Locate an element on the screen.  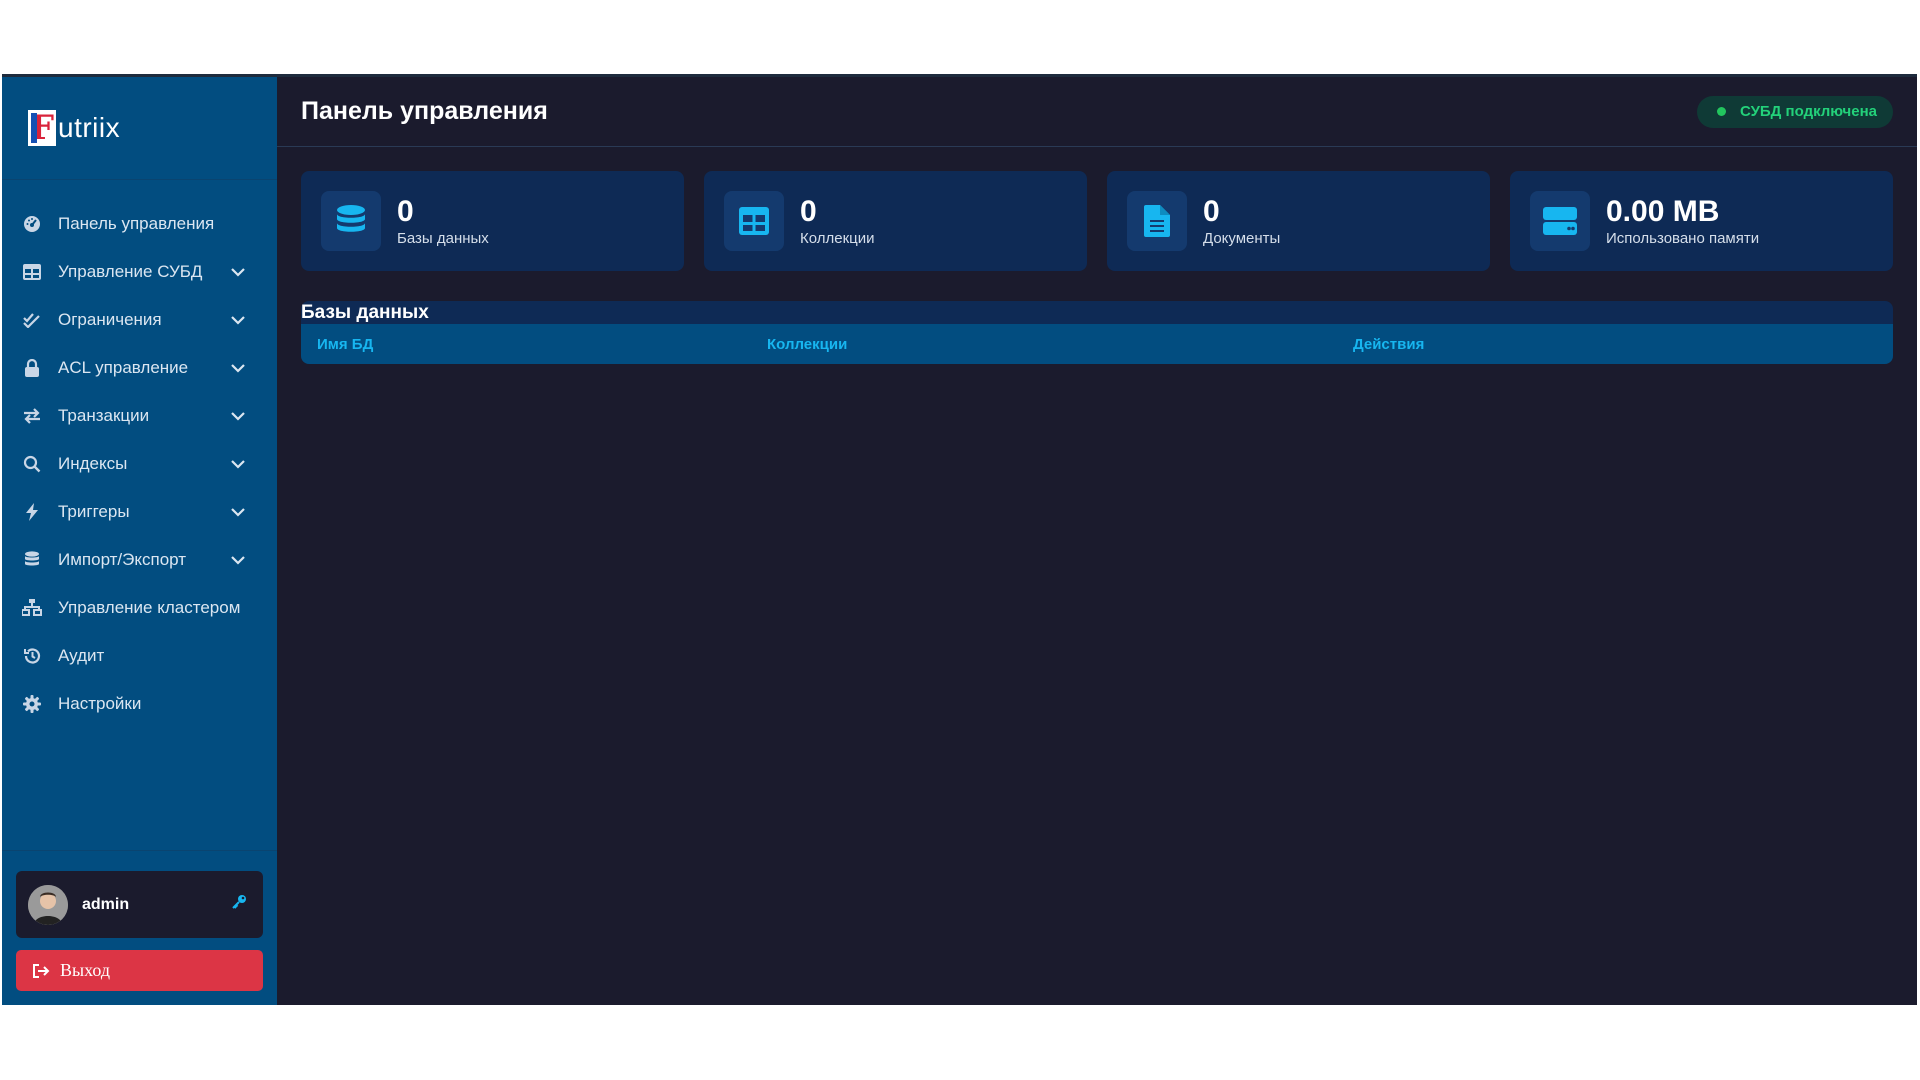
status-badge: СУБД подключена is located at coordinates (1794, 111).